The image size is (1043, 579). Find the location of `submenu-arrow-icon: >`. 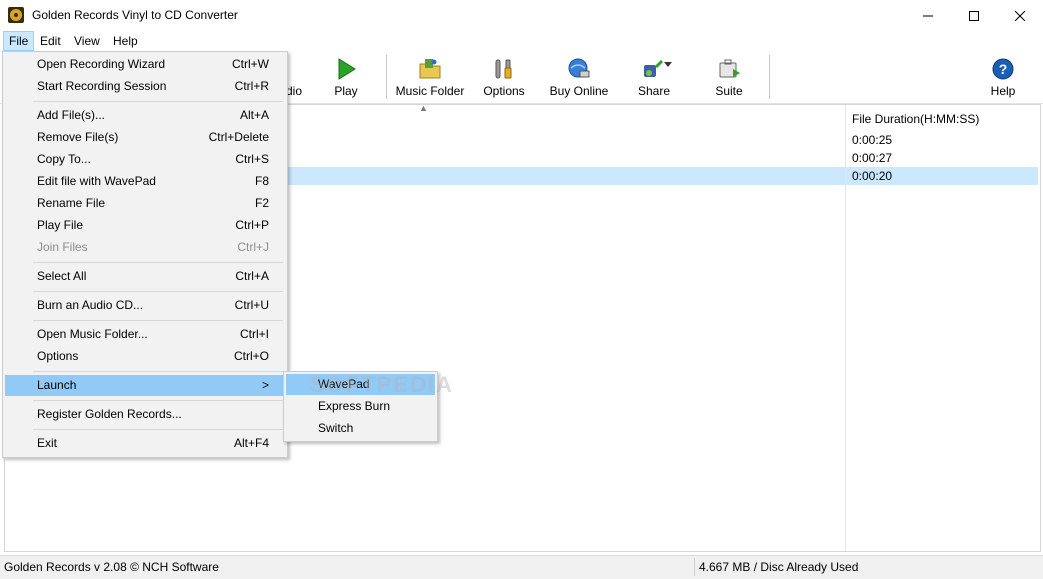

submenu-arrow-icon: > is located at coordinates (265, 385).